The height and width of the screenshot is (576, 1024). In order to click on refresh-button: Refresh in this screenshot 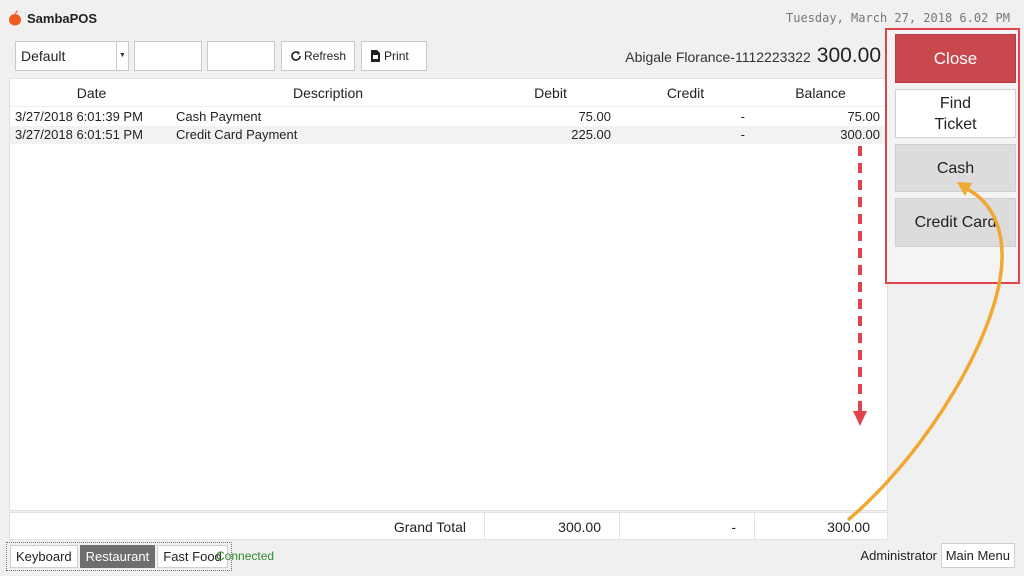, I will do `click(318, 55)`.